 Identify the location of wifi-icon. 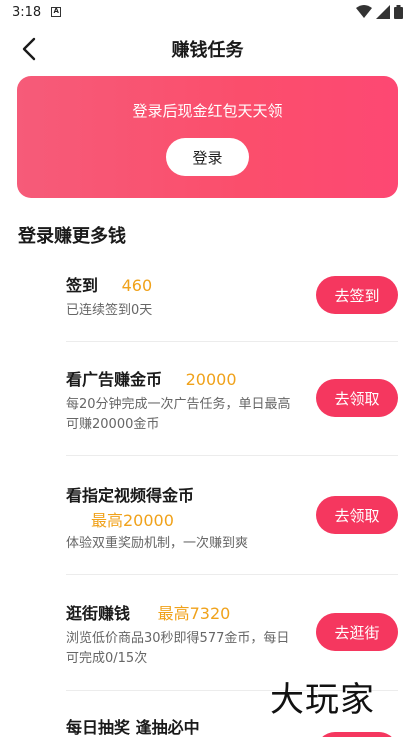
(364, 11).